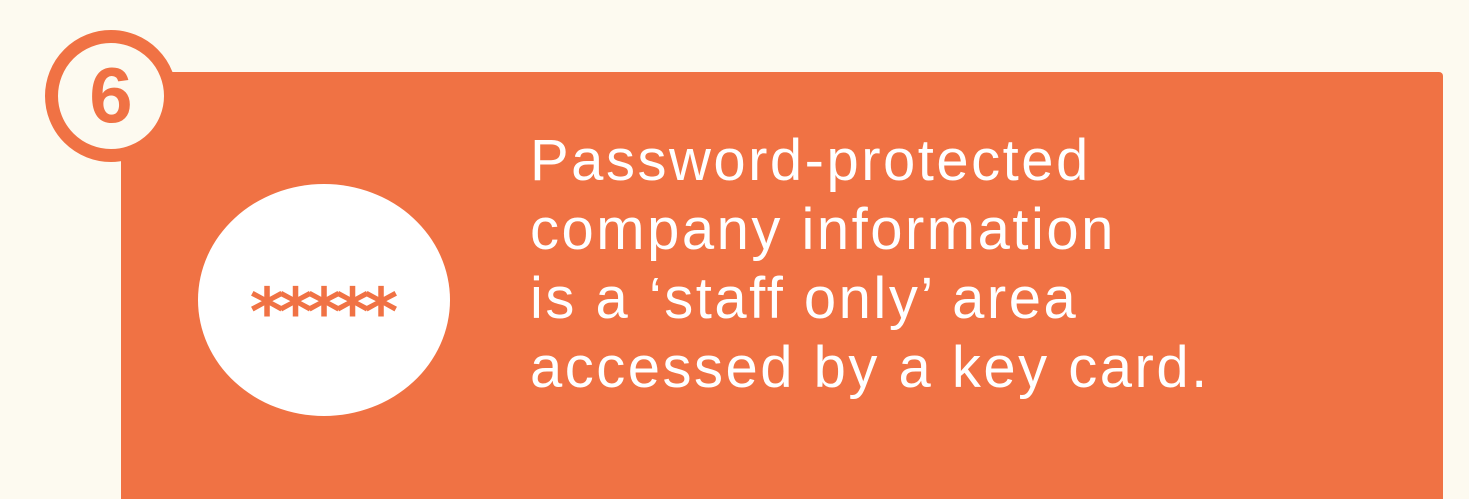 The width and height of the screenshot is (1469, 499). I want to click on step-number: 6, so click(111, 95).